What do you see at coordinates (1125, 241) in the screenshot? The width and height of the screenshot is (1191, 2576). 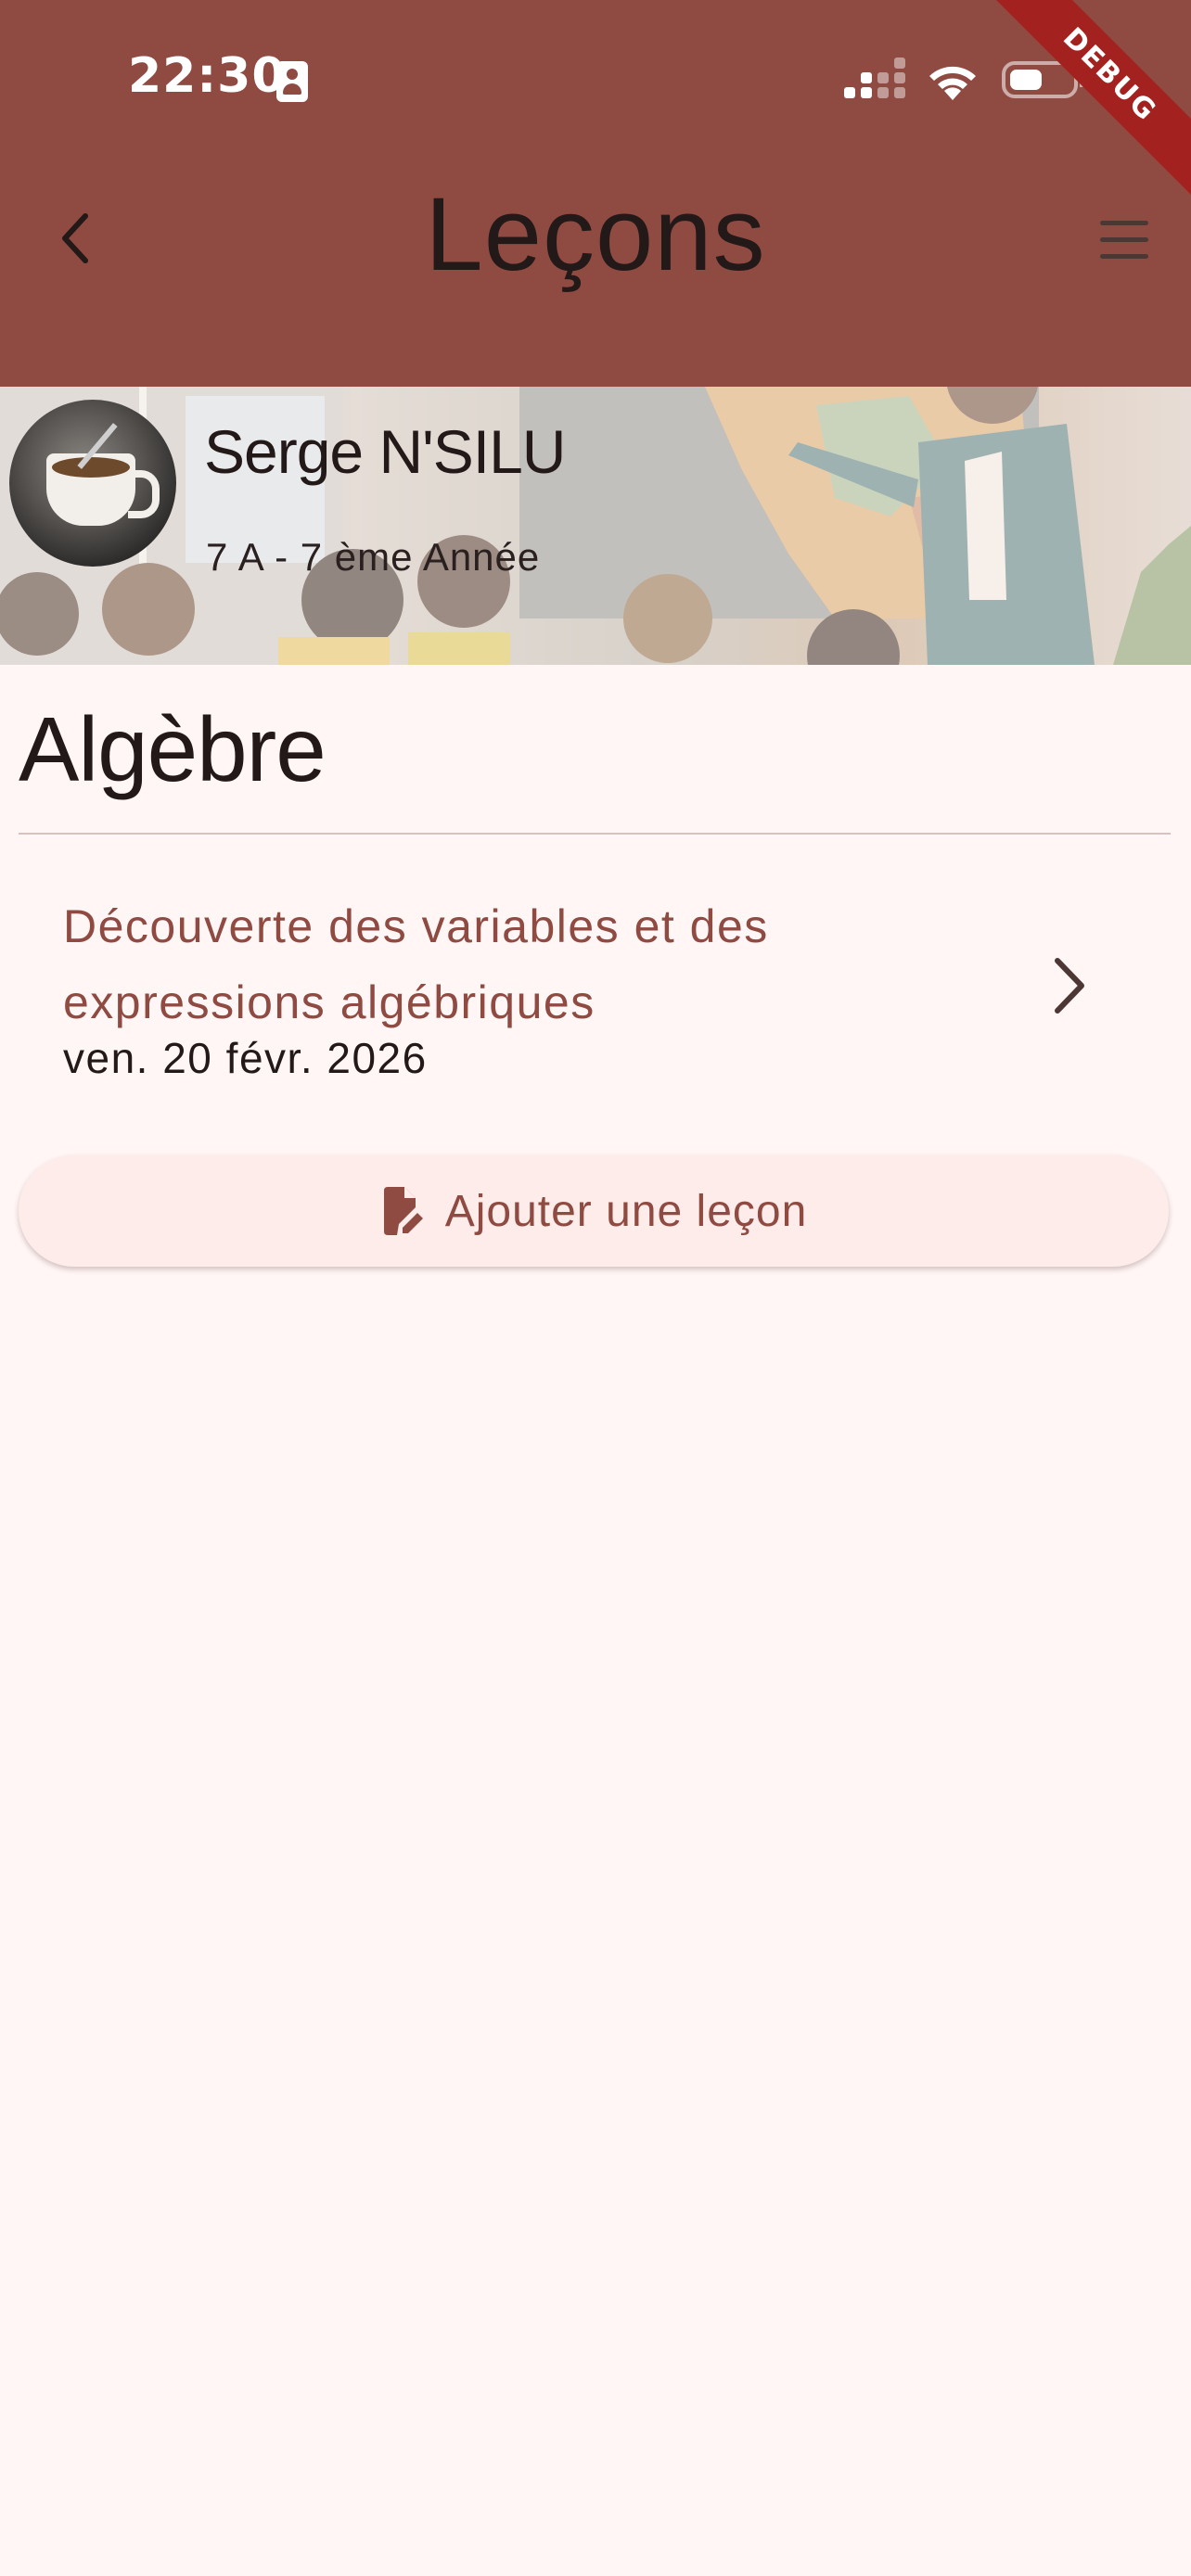 I see `hamburger-menu-icon` at bounding box center [1125, 241].